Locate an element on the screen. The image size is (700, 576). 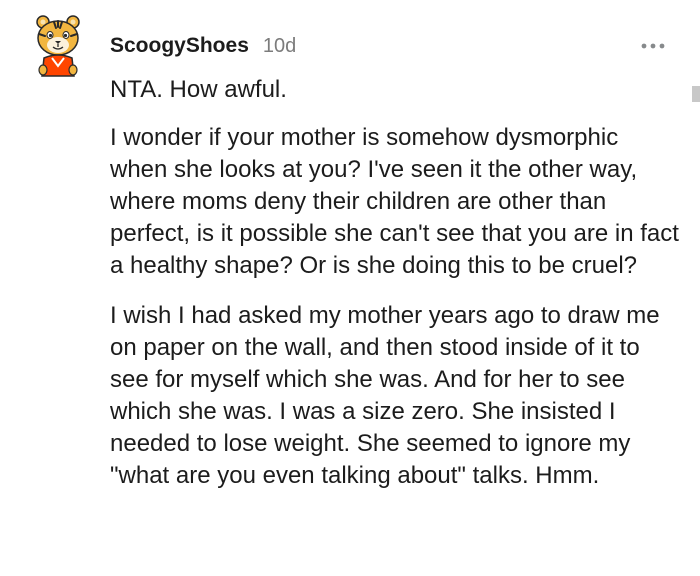
user-avatar is located at coordinates (58, 46).